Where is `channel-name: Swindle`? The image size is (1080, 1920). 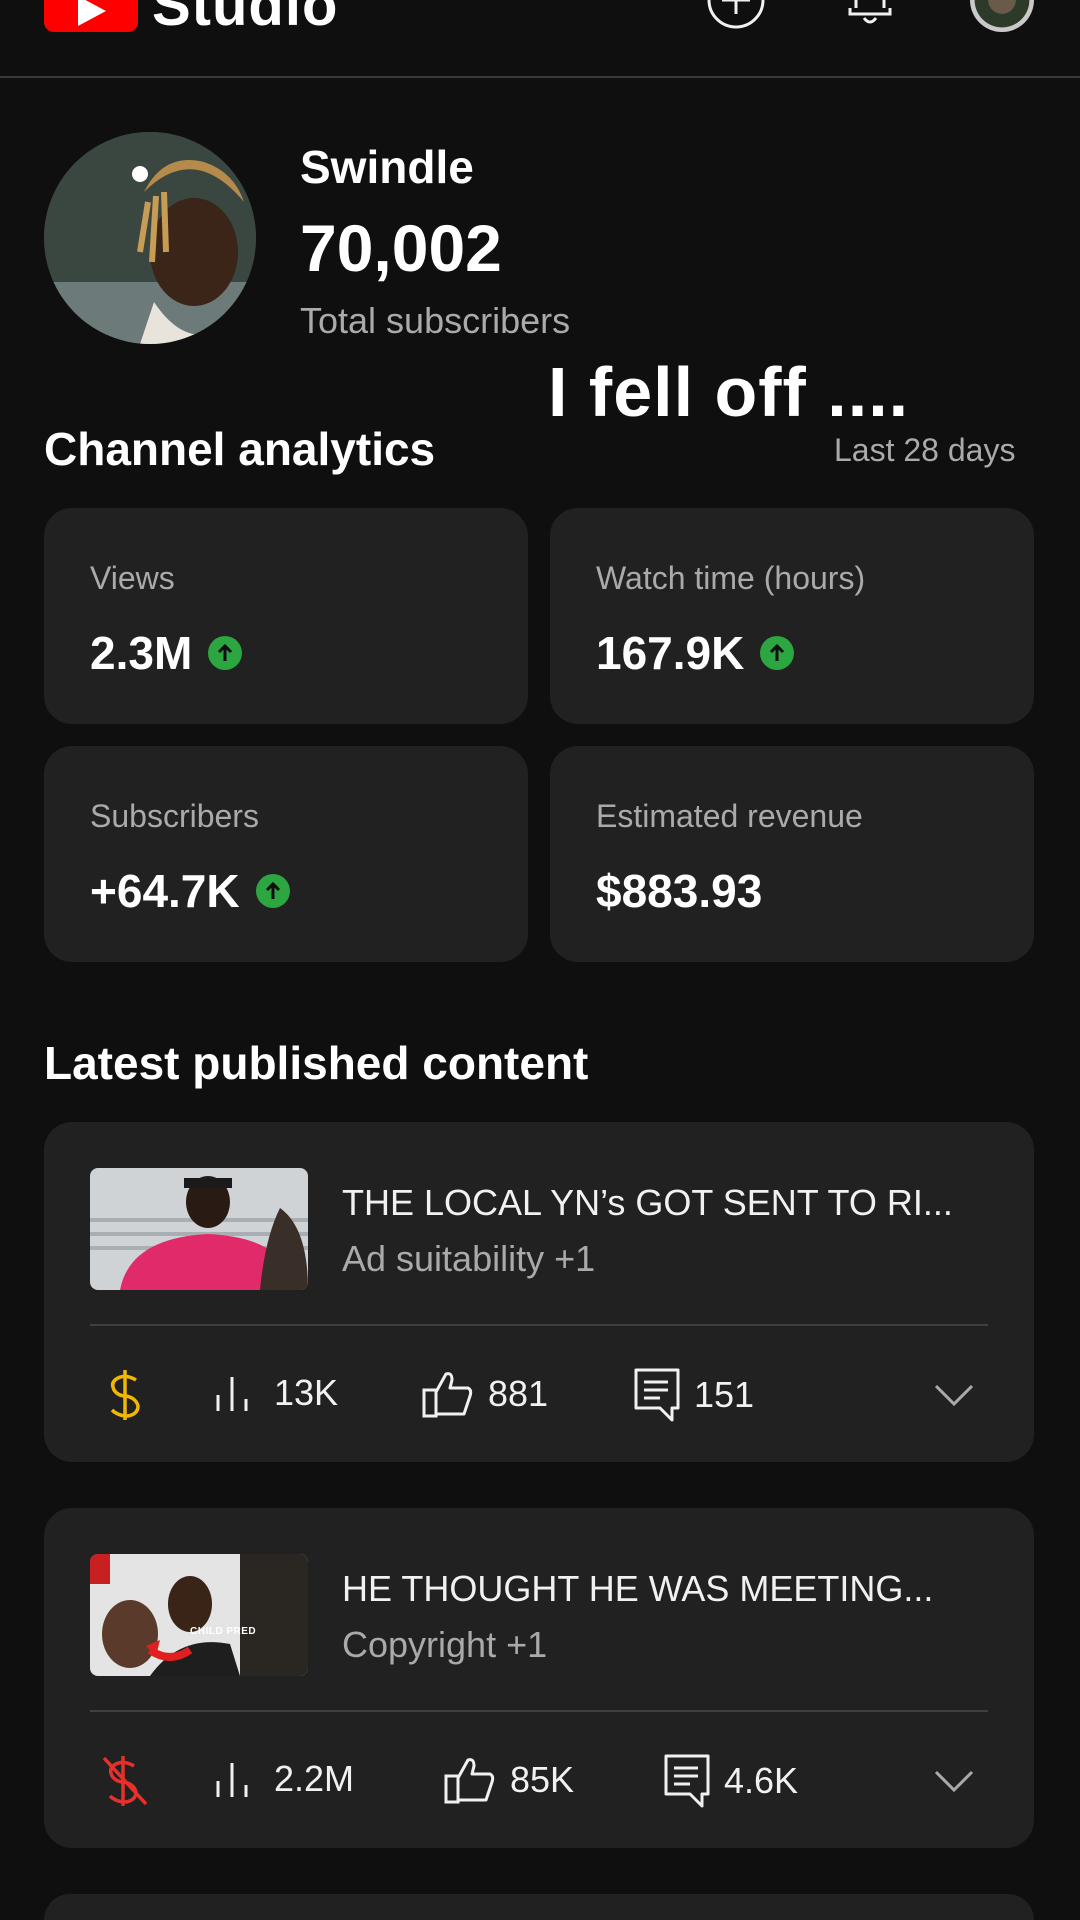 channel-name: Swindle is located at coordinates (387, 167).